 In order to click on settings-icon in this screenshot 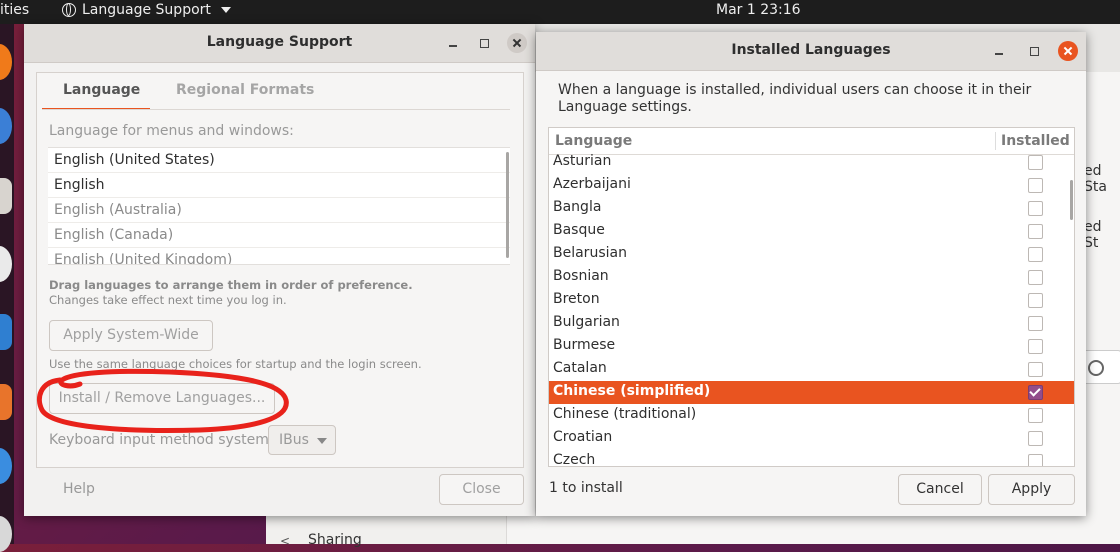, I will do `click(6, 534)`.